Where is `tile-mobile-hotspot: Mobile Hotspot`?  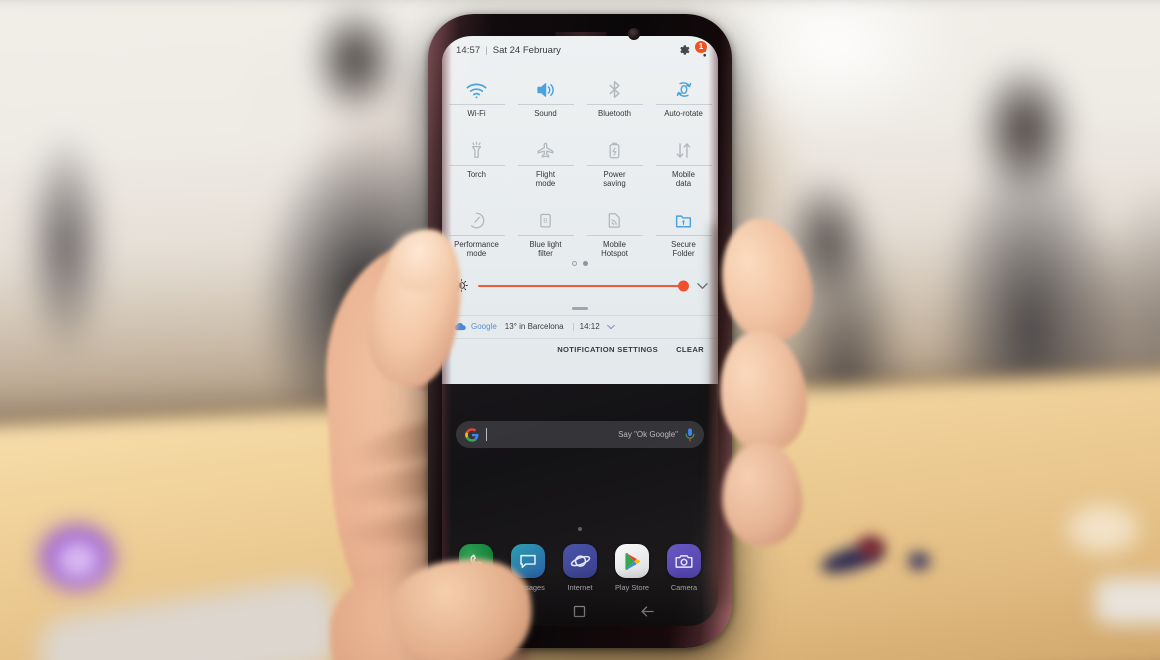 tile-mobile-hotspot: Mobile Hotspot is located at coordinates (614, 227).